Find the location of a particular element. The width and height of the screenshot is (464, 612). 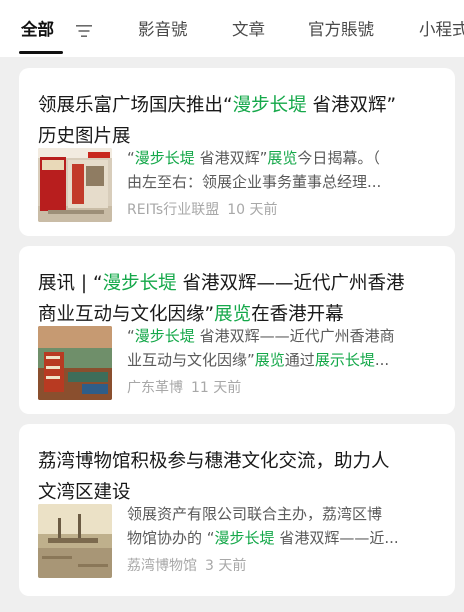

article-title: 展讯 | “漫步长堤 省港双辉——近代广州香港 商业互动与文化因缘”展览在香港开幕 is located at coordinates (238, 299).